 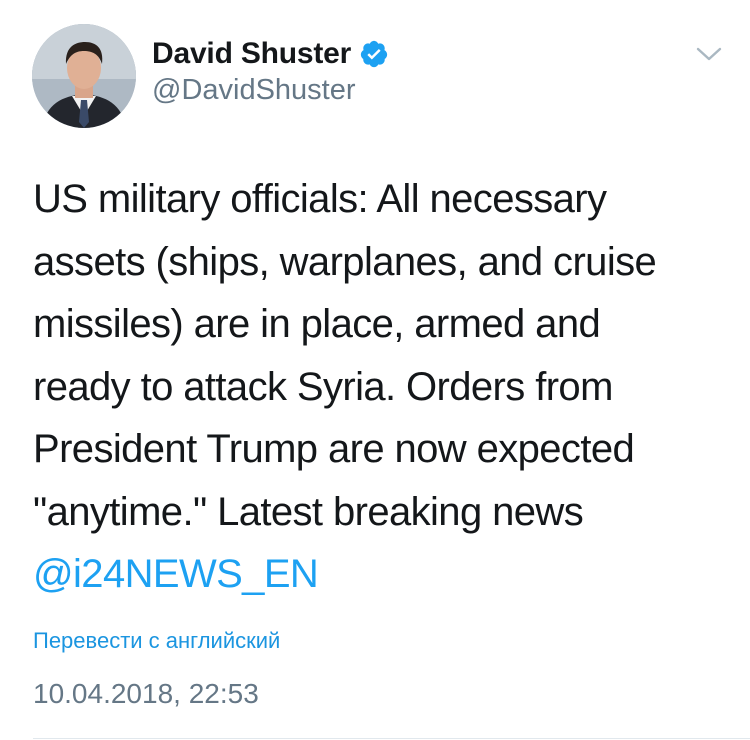 I want to click on divider, so click(x=391, y=738).